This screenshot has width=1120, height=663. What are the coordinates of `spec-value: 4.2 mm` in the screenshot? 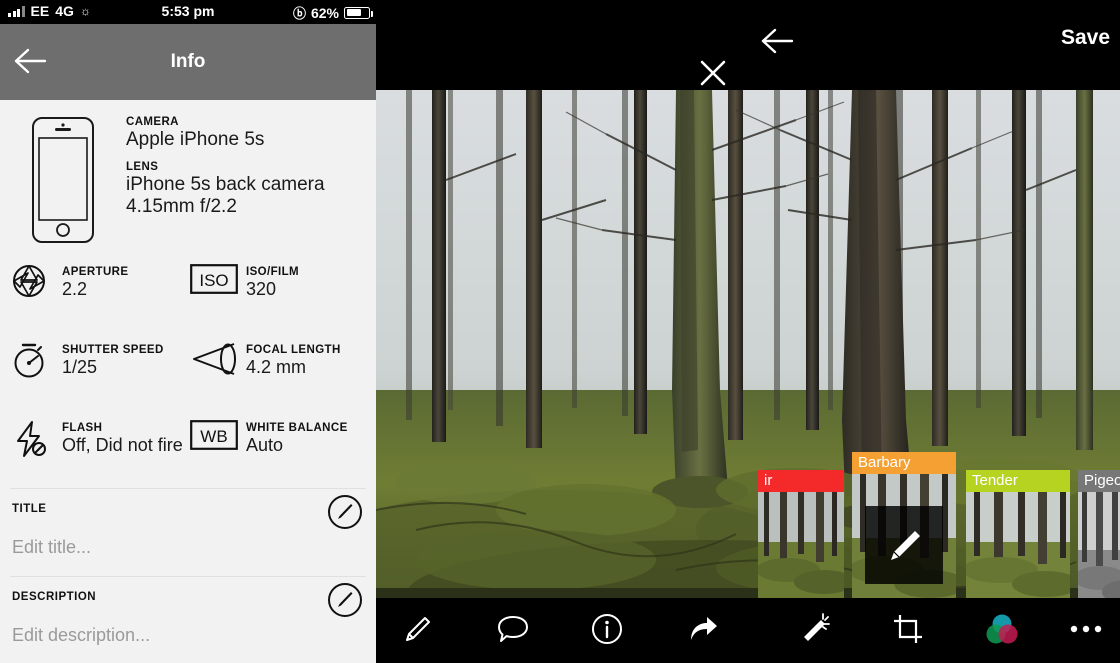 It's located at (276, 367).